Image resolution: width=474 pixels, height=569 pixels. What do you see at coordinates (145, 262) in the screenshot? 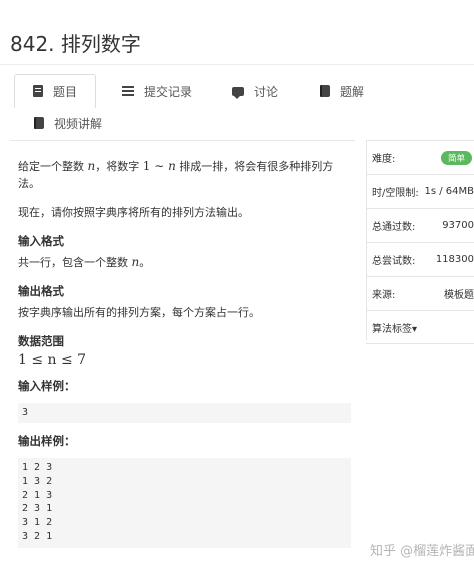
I see `input-format-text-b: 。` at bounding box center [145, 262].